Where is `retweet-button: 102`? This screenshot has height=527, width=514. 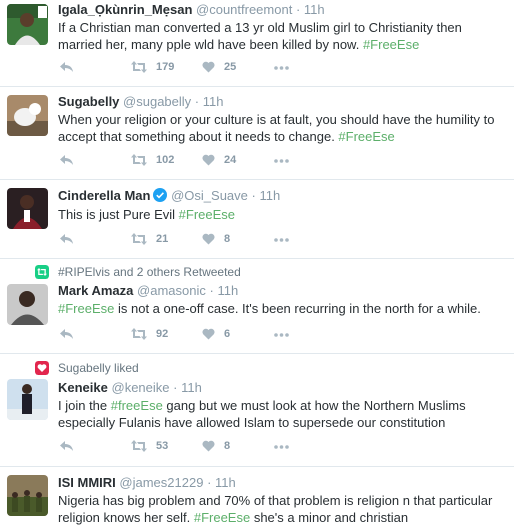 retweet-button: 102 is located at coordinates (152, 160).